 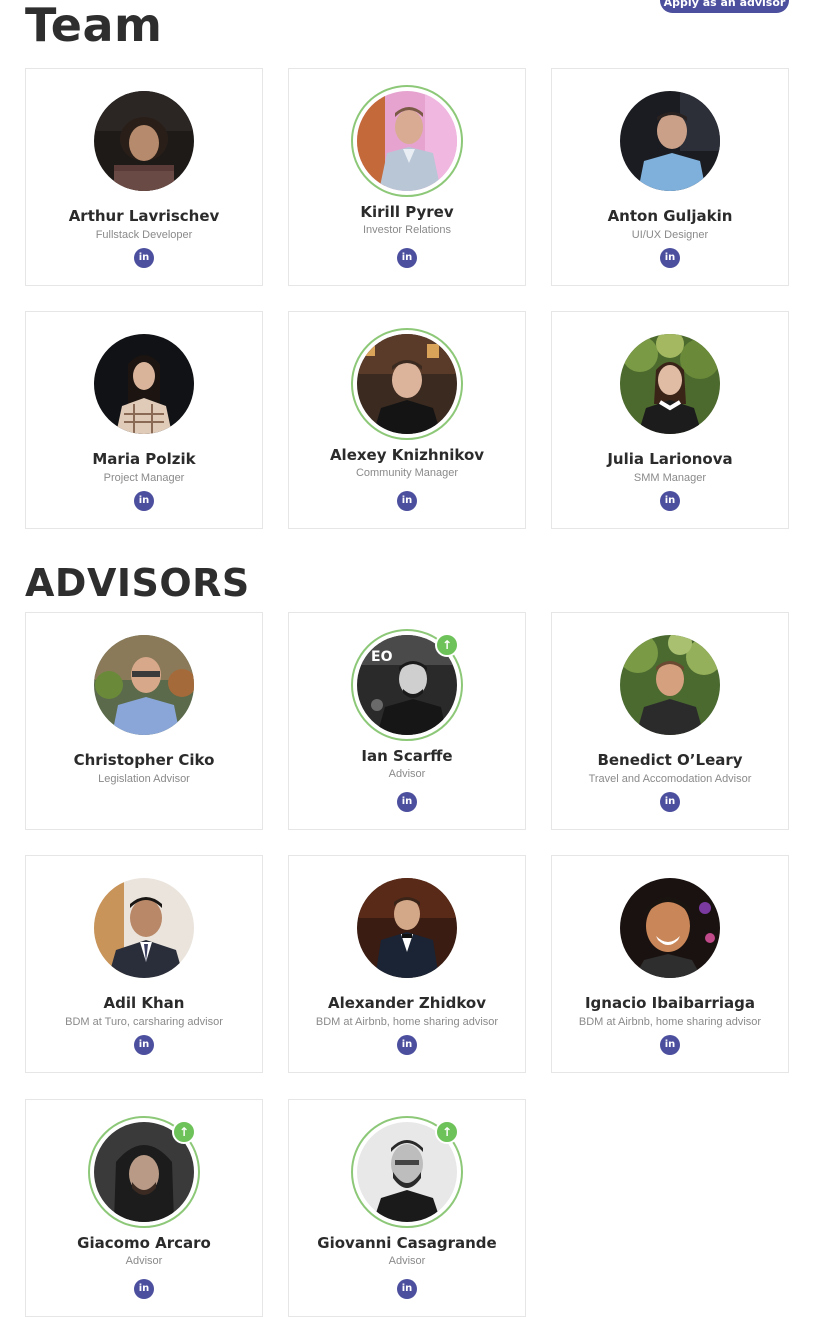 What do you see at coordinates (382, 657) in the screenshot?
I see `svg-text: EO` at bounding box center [382, 657].